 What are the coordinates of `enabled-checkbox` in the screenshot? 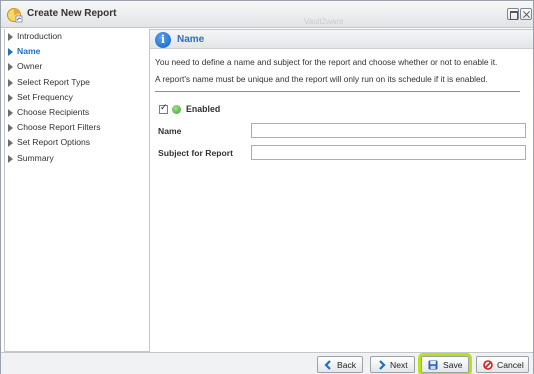 It's located at (163, 108).